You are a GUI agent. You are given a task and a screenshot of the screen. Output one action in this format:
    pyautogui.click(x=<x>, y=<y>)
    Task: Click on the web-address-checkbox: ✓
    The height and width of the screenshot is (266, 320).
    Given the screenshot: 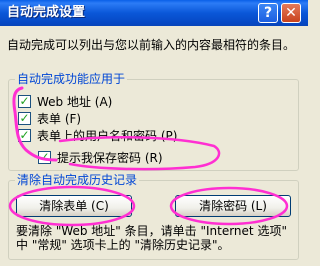 What is the action you would take?
    pyautogui.click(x=24, y=101)
    